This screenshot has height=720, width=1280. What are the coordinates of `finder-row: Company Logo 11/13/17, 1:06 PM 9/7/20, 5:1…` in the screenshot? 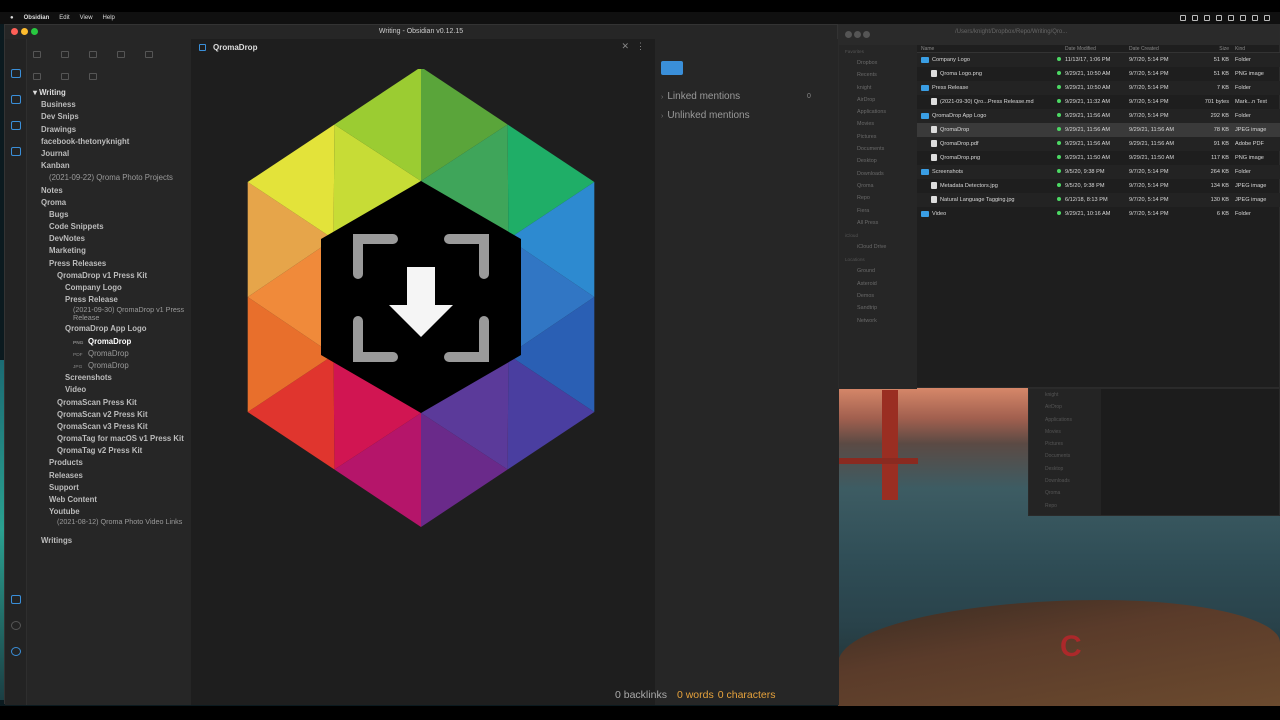 It's located at (1098, 60).